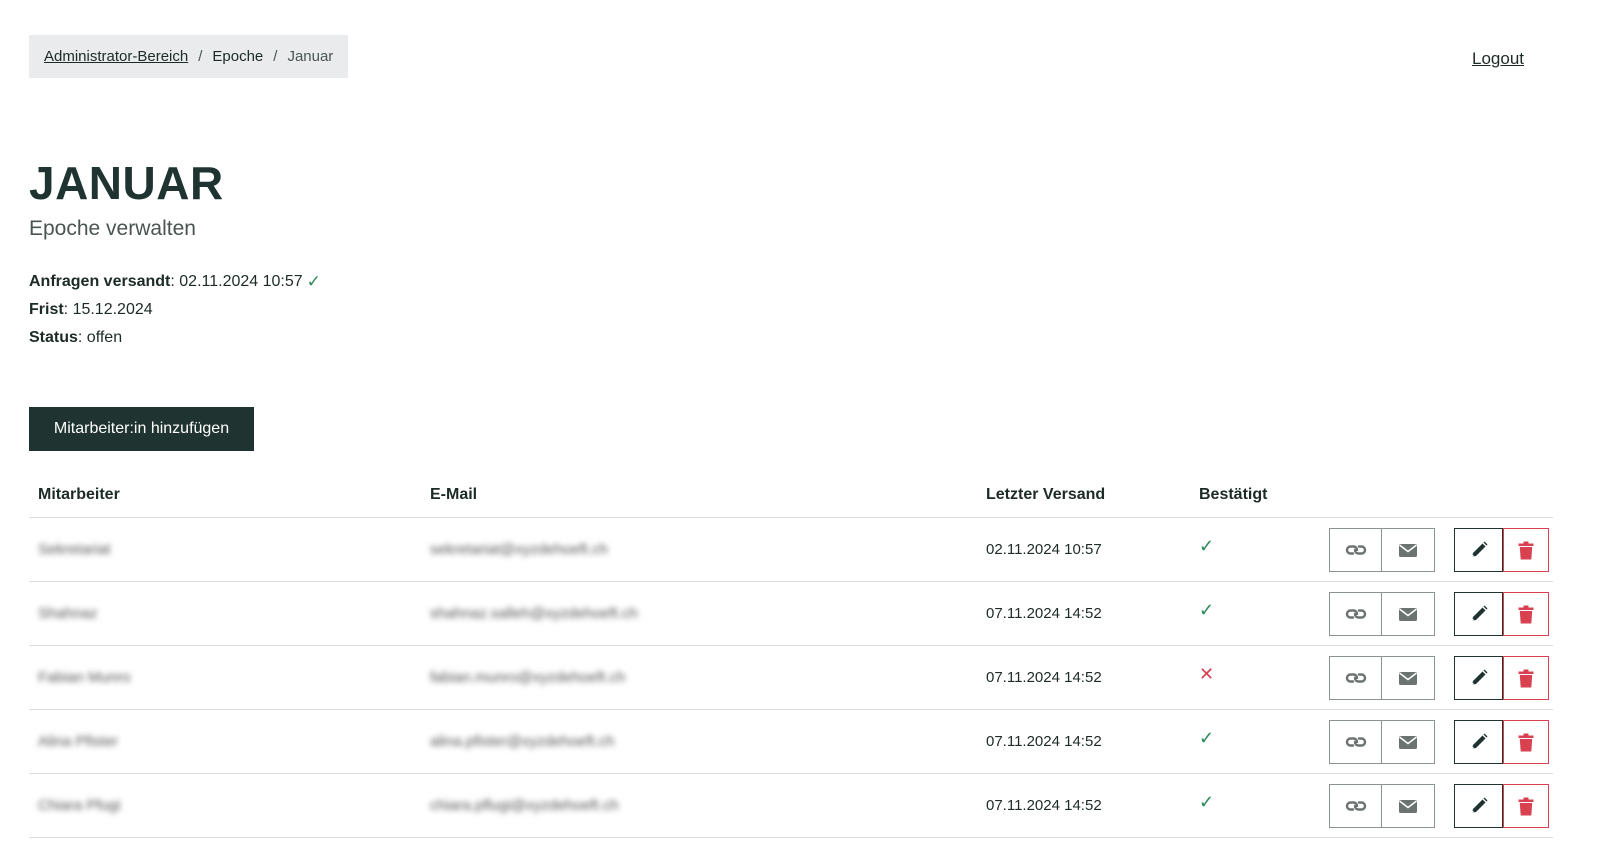 This screenshot has width=1600, height=860. What do you see at coordinates (524, 805) in the screenshot?
I see `employee-email: chiara.pflugi@xyzdehoeft.ch` at bounding box center [524, 805].